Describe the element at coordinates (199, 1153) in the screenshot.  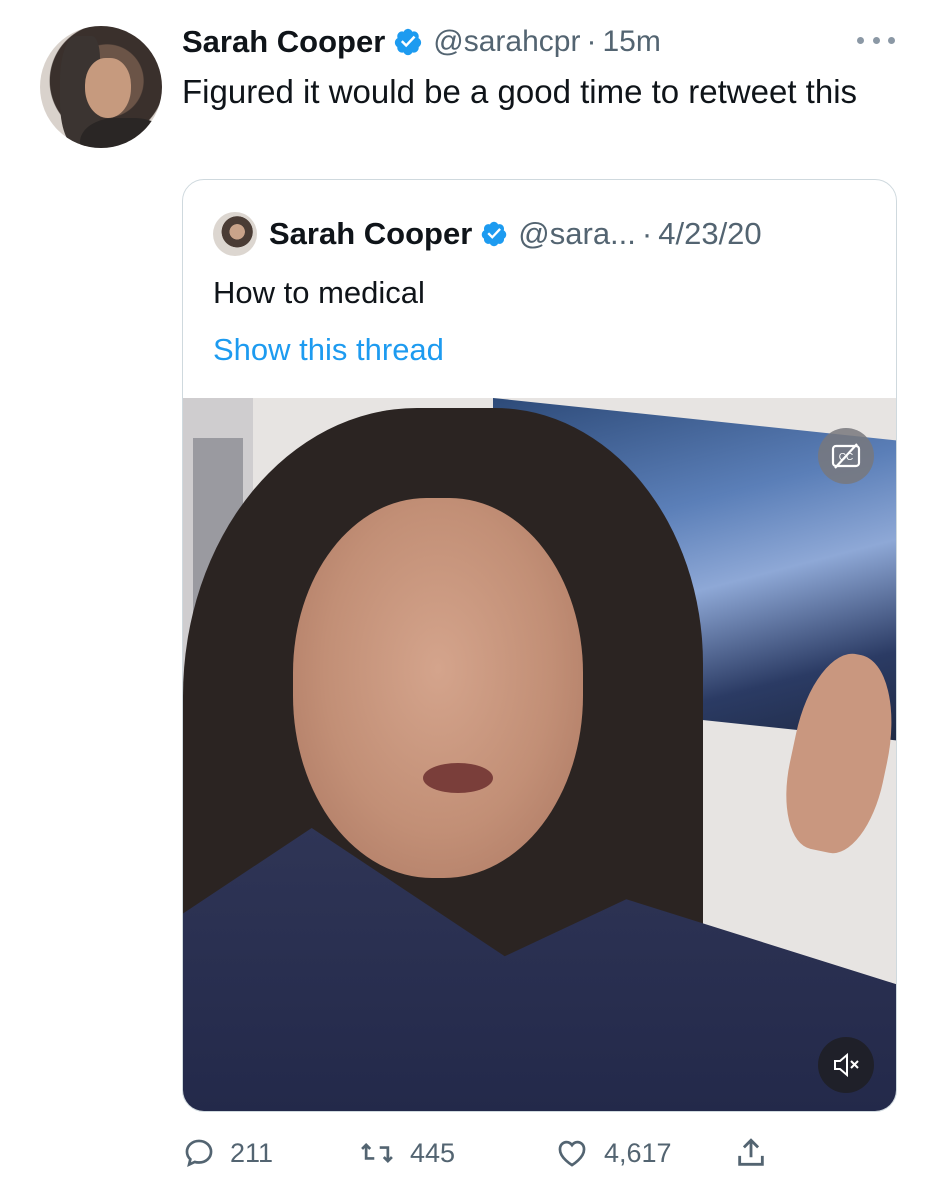
I see `reply-icon` at that location.